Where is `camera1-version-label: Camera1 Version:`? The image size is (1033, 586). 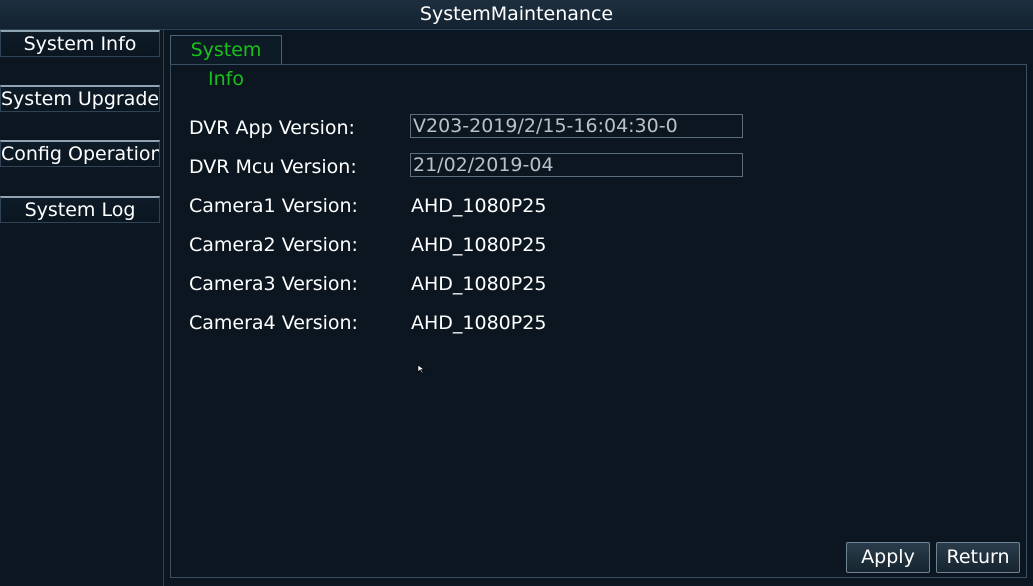 camera1-version-label: Camera1 Version: is located at coordinates (273, 206).